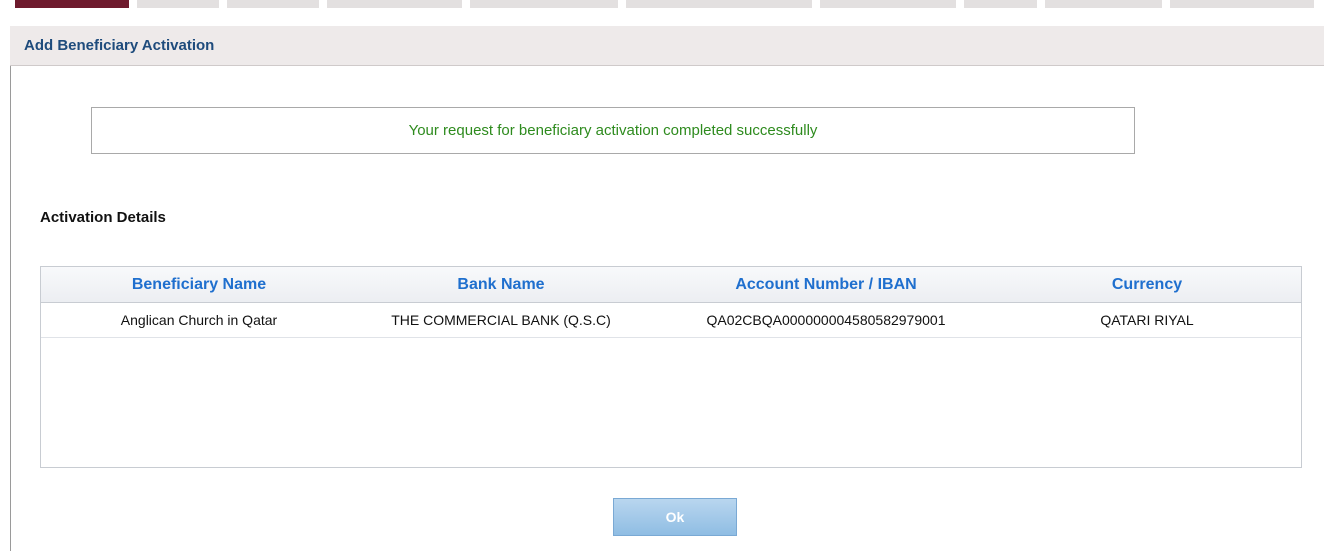 The image size is (1324, 551). What do you see at coordinates (72, 4) in the screenshot?
I see `tab-active` at bounding box center [72, 4].